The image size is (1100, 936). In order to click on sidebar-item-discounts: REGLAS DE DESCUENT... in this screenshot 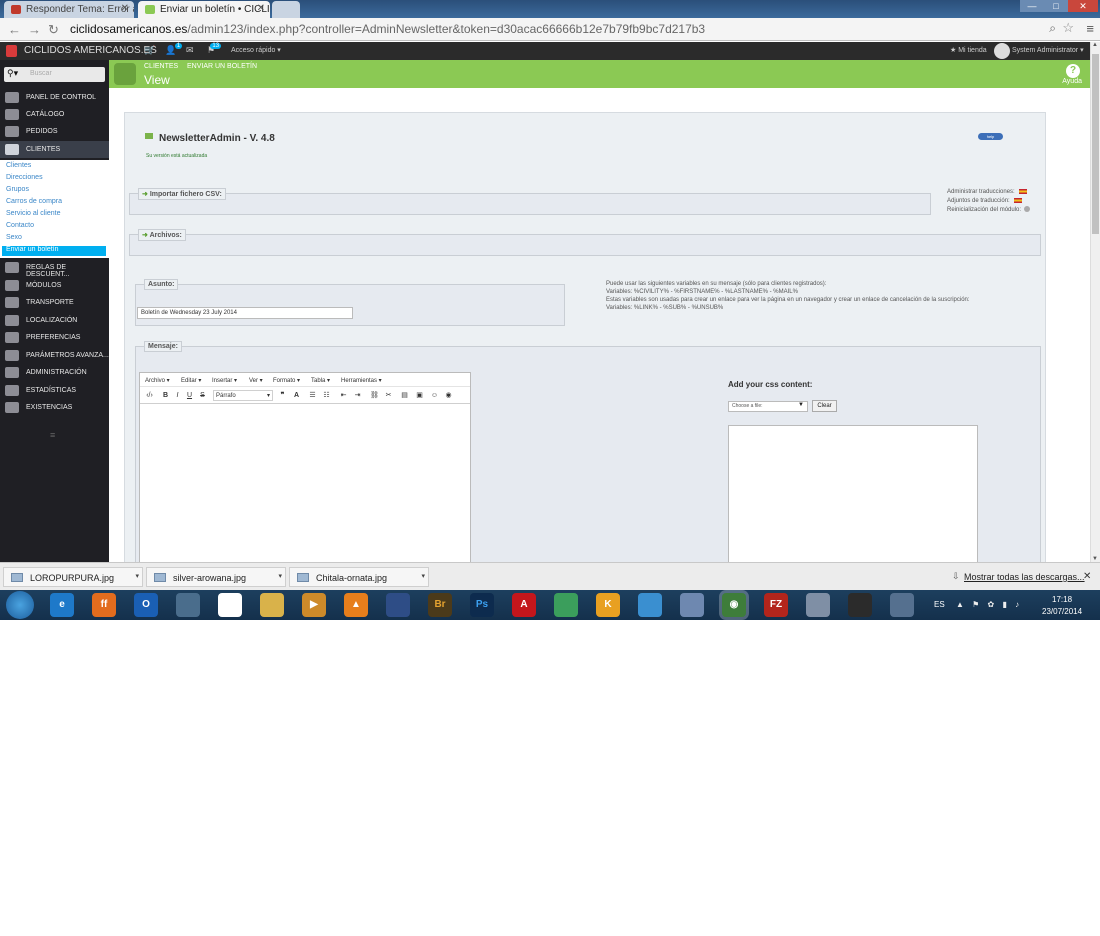, I will do `click(54, 268)`.